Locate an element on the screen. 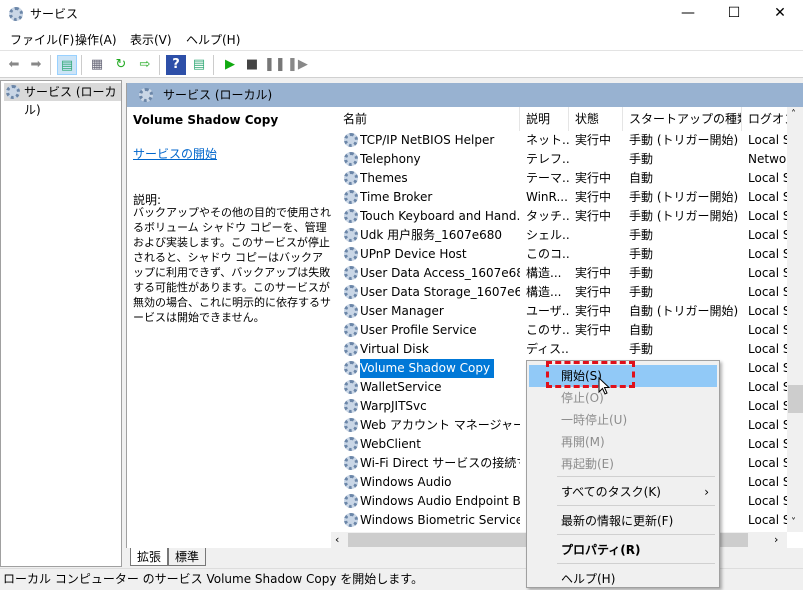 The height and width of the screenshot is (590, 803). table-row: UPnP Device Host このコ... 手動 Local S is located at coordinates (561, 254).